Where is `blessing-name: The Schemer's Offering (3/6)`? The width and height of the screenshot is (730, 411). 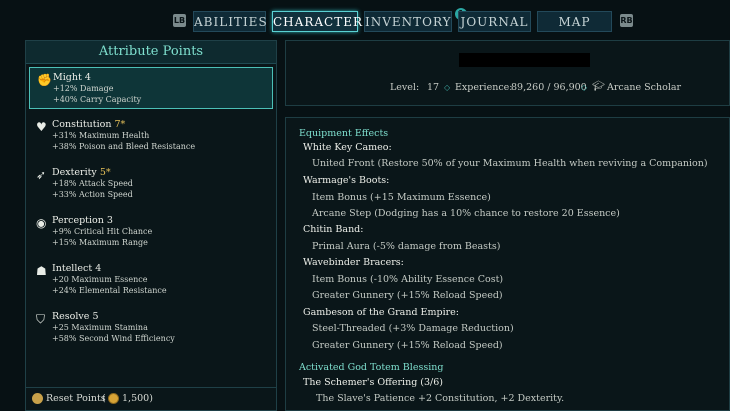
blessing-name: The Schemer's Offering (3/6) is located at coordinates (373, 382).